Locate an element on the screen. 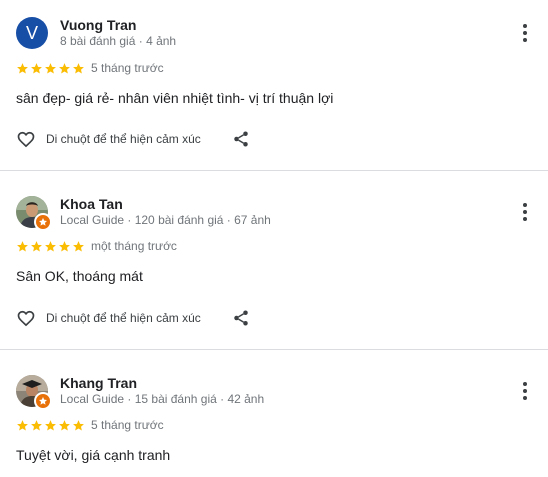 This screenshot has height=477, width=548. reviewer-name: Khang Tran is located at coordinates (98, 383).